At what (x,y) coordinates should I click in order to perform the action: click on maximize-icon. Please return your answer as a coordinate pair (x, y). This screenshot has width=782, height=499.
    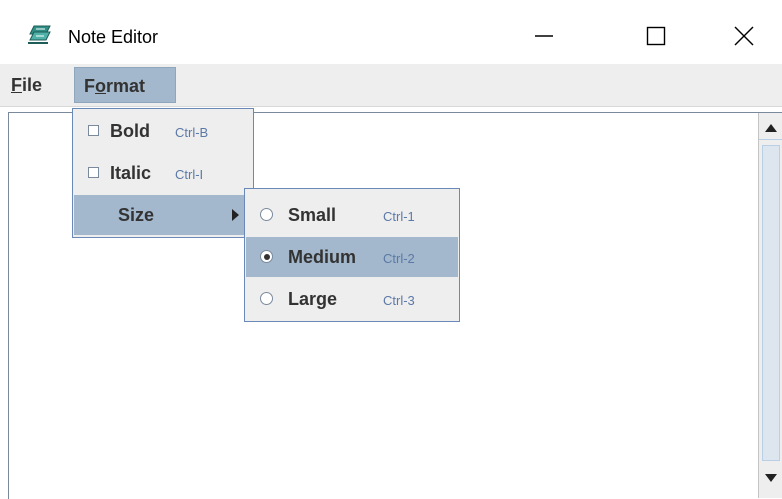
    Looking at the image, I should click on (656, 36).